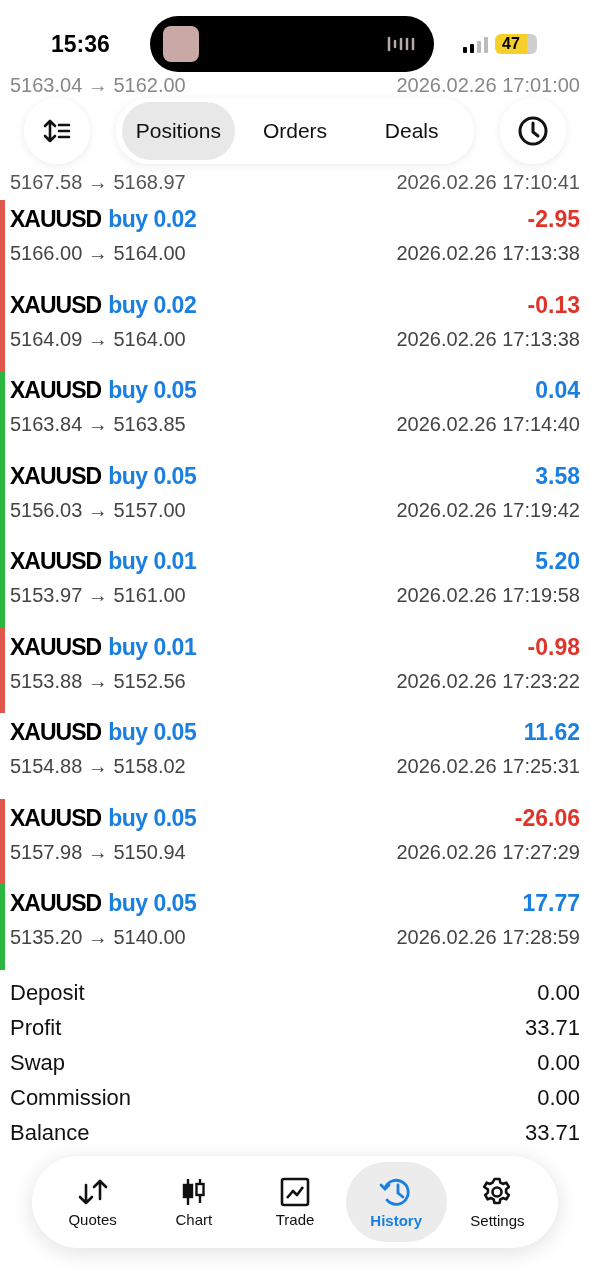  Describe the element at coordinates (488, 595) in the screenshot. I see `deal-time: 2026.02.26 17:19:58` at that location.